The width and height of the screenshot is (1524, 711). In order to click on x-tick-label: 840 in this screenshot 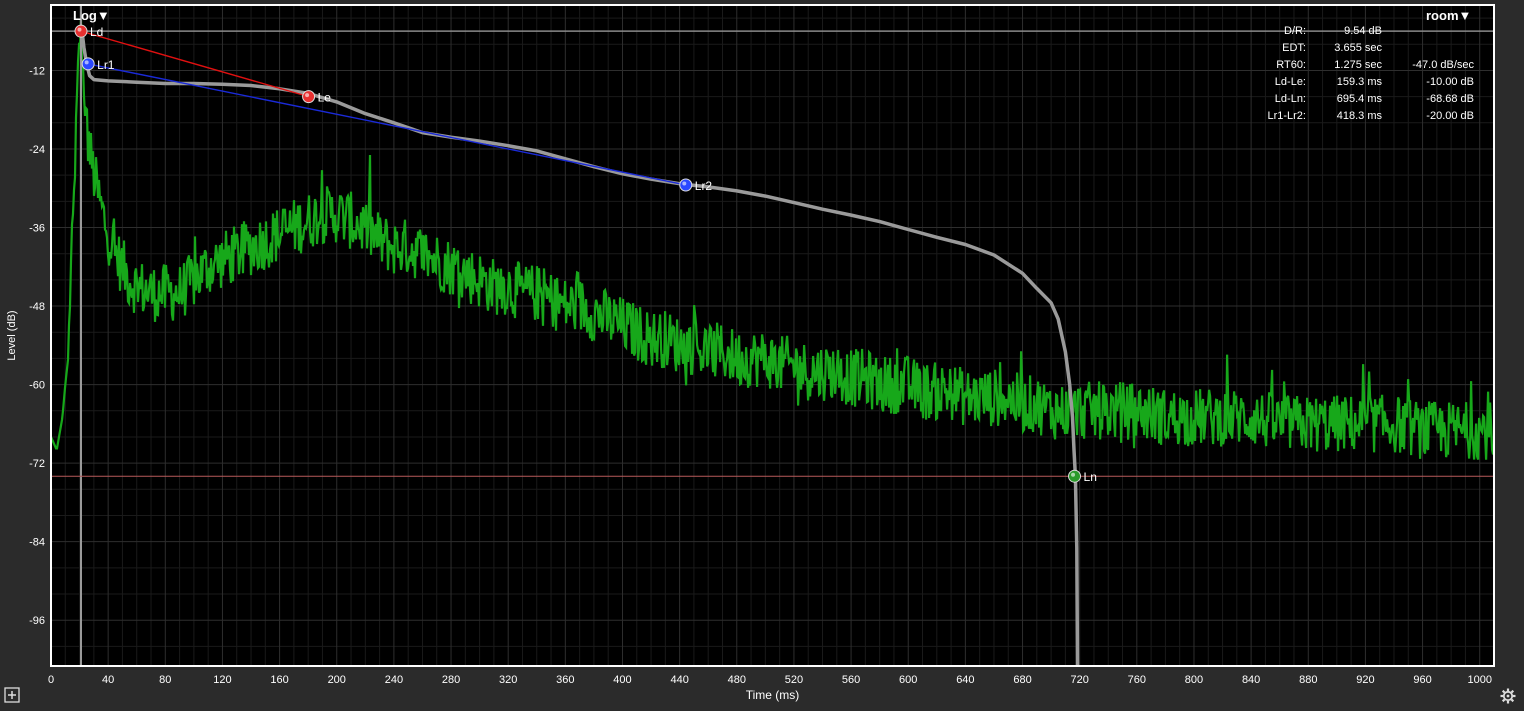, I will do `click(1251, 680)`.